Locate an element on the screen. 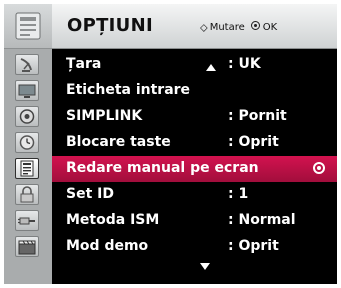 This screenshot has width=341, height=288. rail-item-media is located at coordinates (28, 247).